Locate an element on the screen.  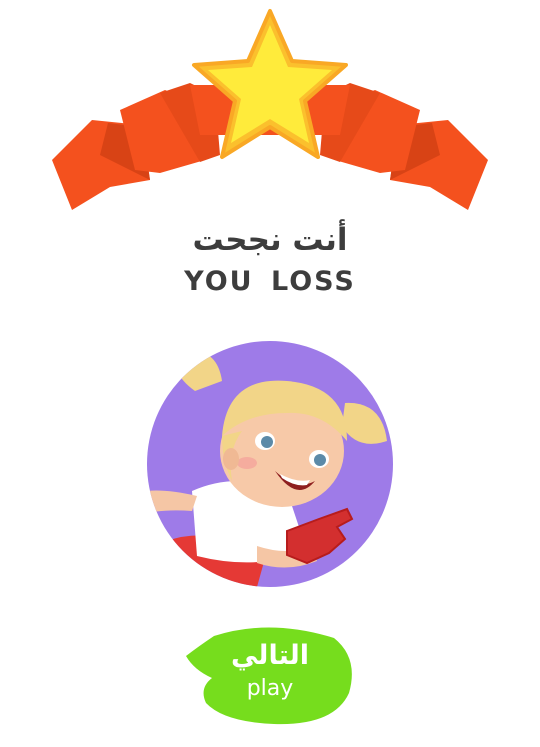
play-button-blob is located at coordinates (269, 676).